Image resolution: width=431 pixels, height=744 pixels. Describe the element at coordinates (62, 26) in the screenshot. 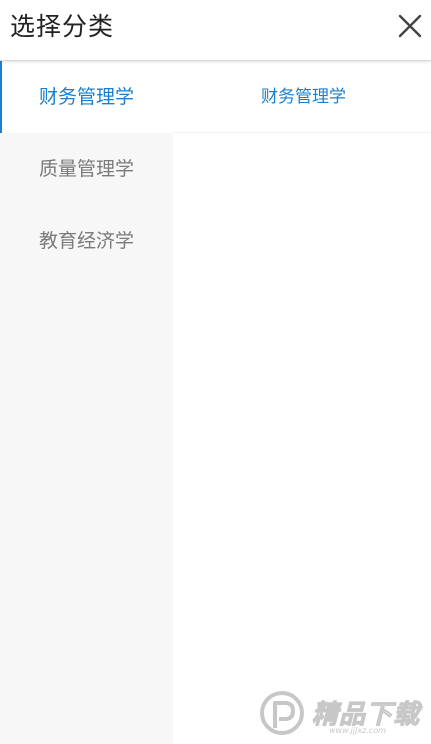

I see `page-title: 选择分类` at that location.